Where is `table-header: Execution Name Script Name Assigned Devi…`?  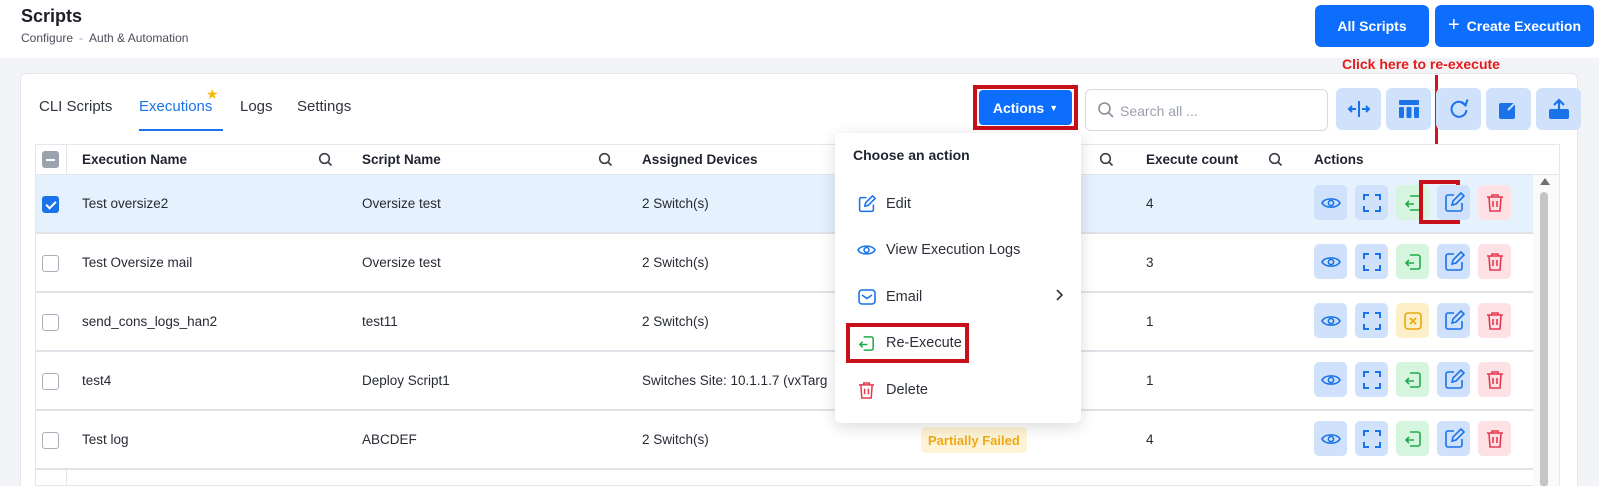
table-header: Execution Name Script Name Assigned Devi… is located at coordinates (797, 160).